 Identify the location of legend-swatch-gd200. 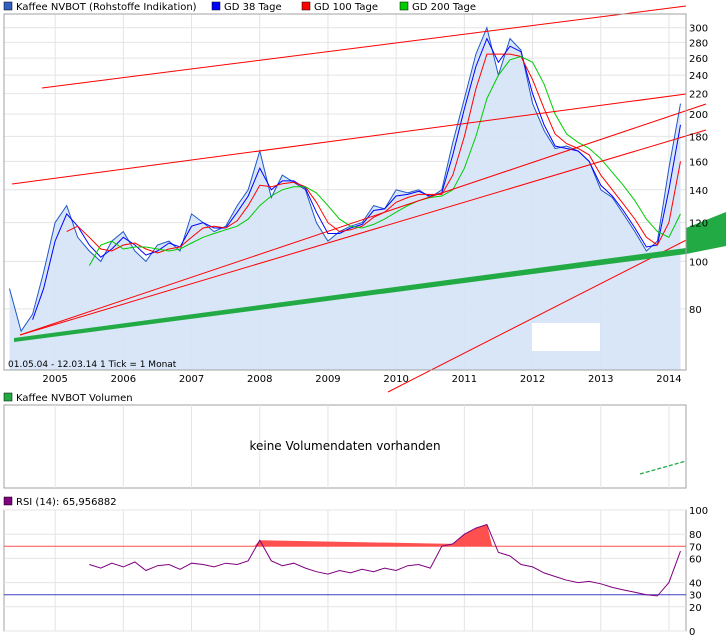
(404, 6).